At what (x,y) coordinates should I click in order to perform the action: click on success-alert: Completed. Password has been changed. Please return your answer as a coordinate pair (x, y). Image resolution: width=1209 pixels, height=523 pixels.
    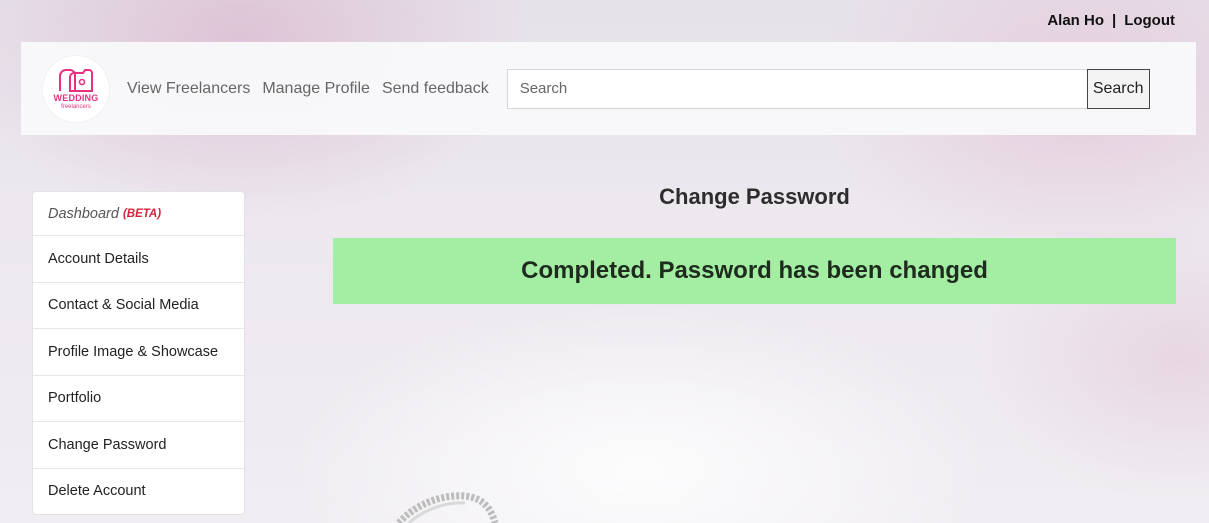
    Looking at the image, I should click on (754, 271).